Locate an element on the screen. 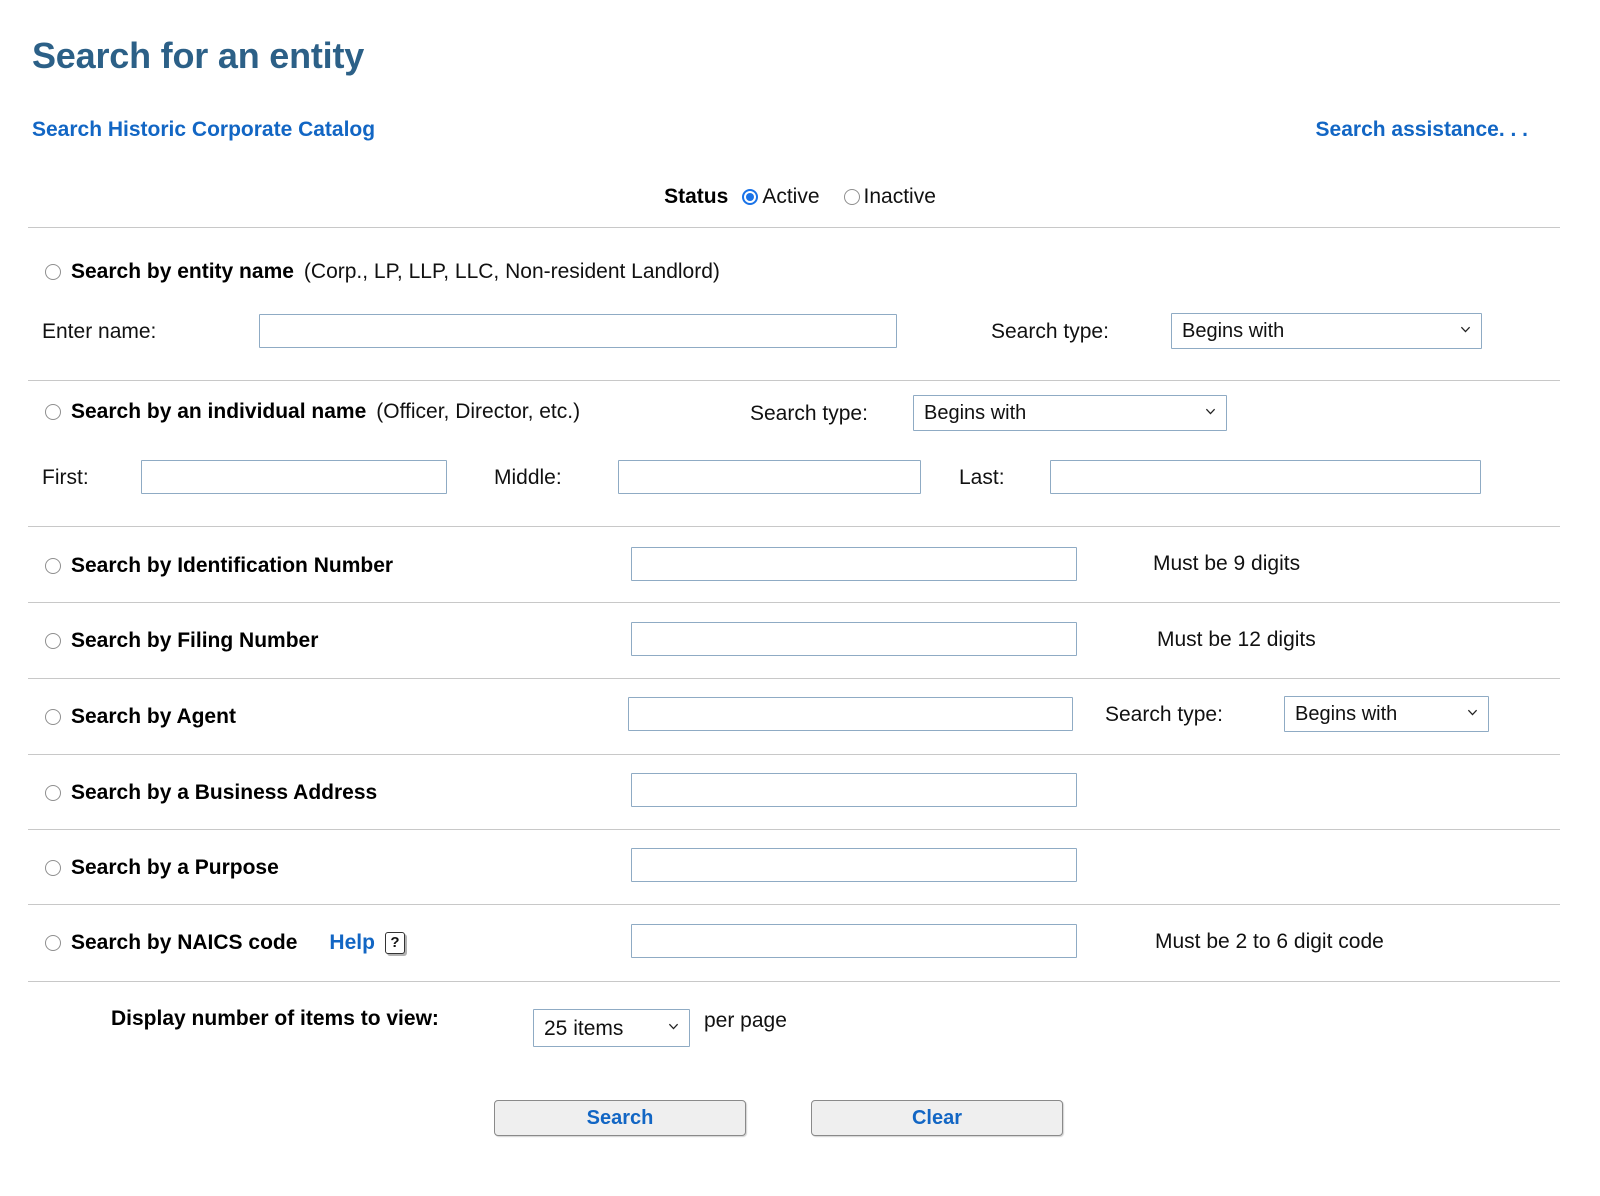 This screenshot has width=1600, height=1196. middle-name-input is located at coordinates (769, 477).